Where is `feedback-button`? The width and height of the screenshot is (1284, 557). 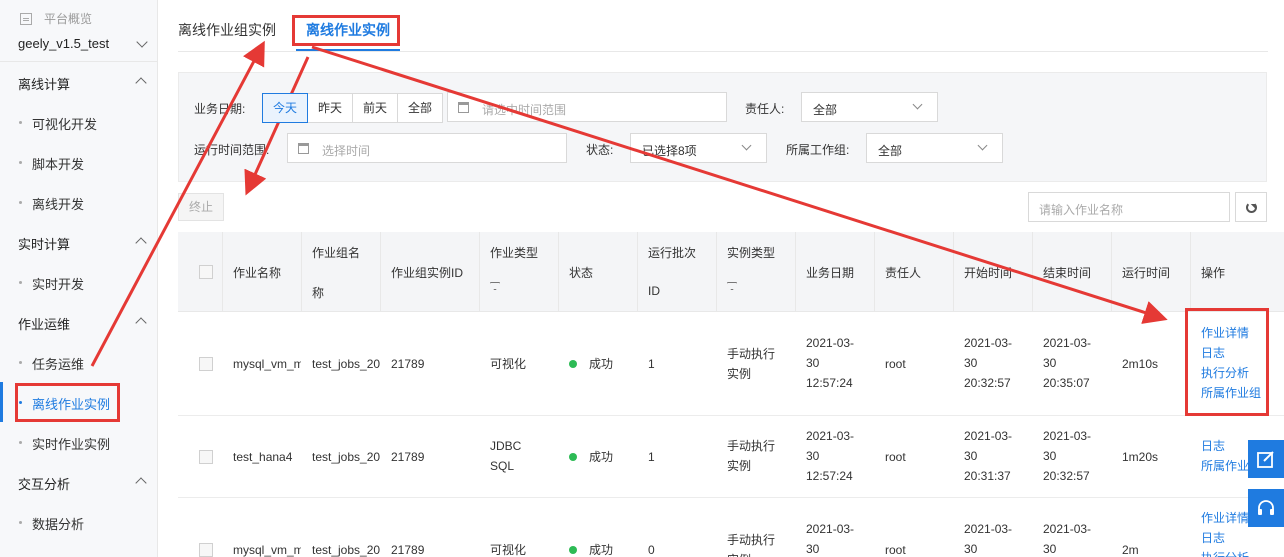
feedback-button is located at coordinates (1266, 459).